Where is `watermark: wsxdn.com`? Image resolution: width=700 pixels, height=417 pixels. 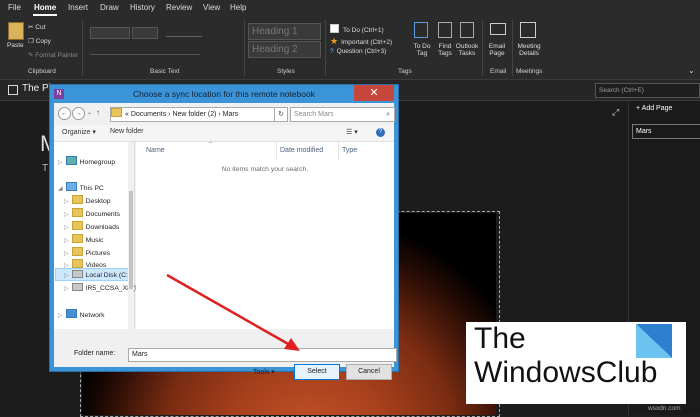
watermark: wsxdn.com is located at coordinates (664, 408).